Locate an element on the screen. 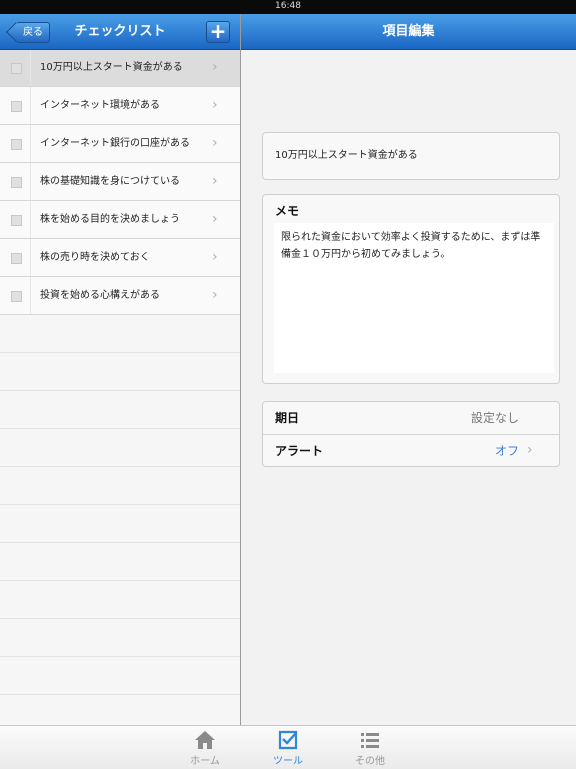  memo-label: メモ is located at coordinates (287, 211).